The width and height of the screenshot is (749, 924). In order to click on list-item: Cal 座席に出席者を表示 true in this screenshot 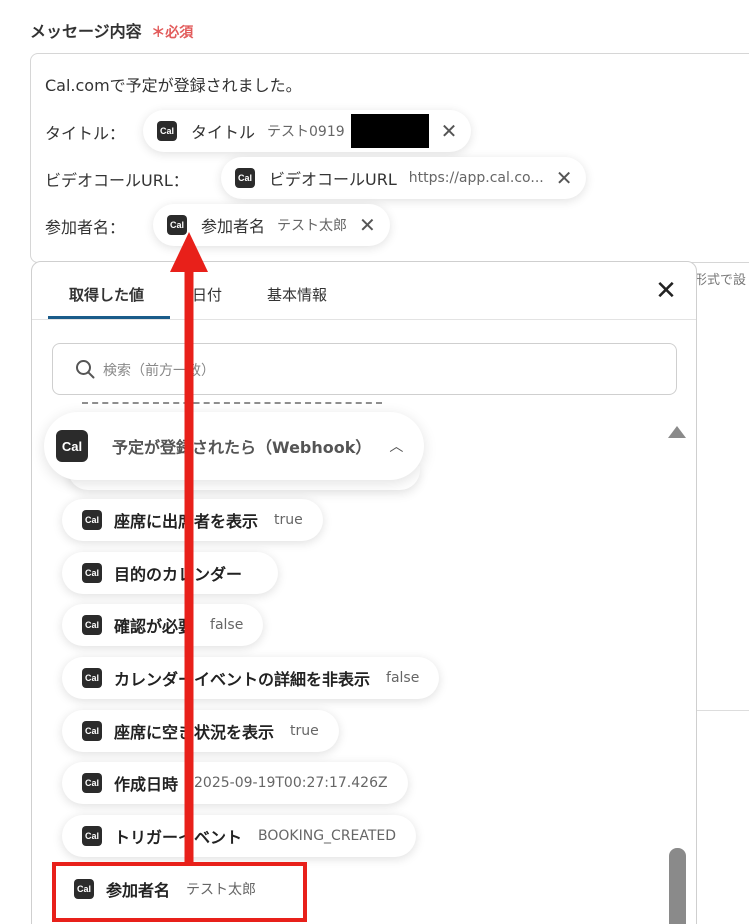, I will do `click(192, 520)`.